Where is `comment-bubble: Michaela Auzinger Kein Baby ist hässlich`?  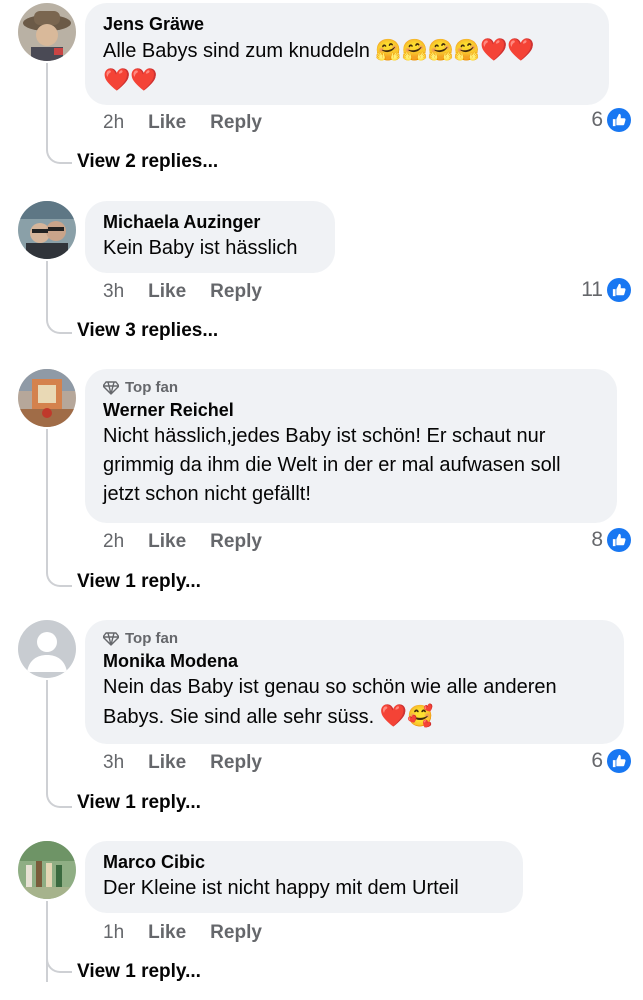
comment-bubble: Michaela Auzinger Kein Baby ist hässlich is located at coordinates (210, 237).